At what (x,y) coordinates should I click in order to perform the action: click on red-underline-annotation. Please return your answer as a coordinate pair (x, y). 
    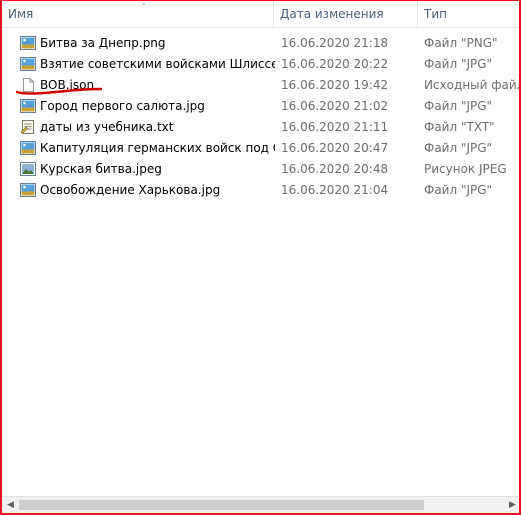
    Looking at the image, I should click on (59, 91).